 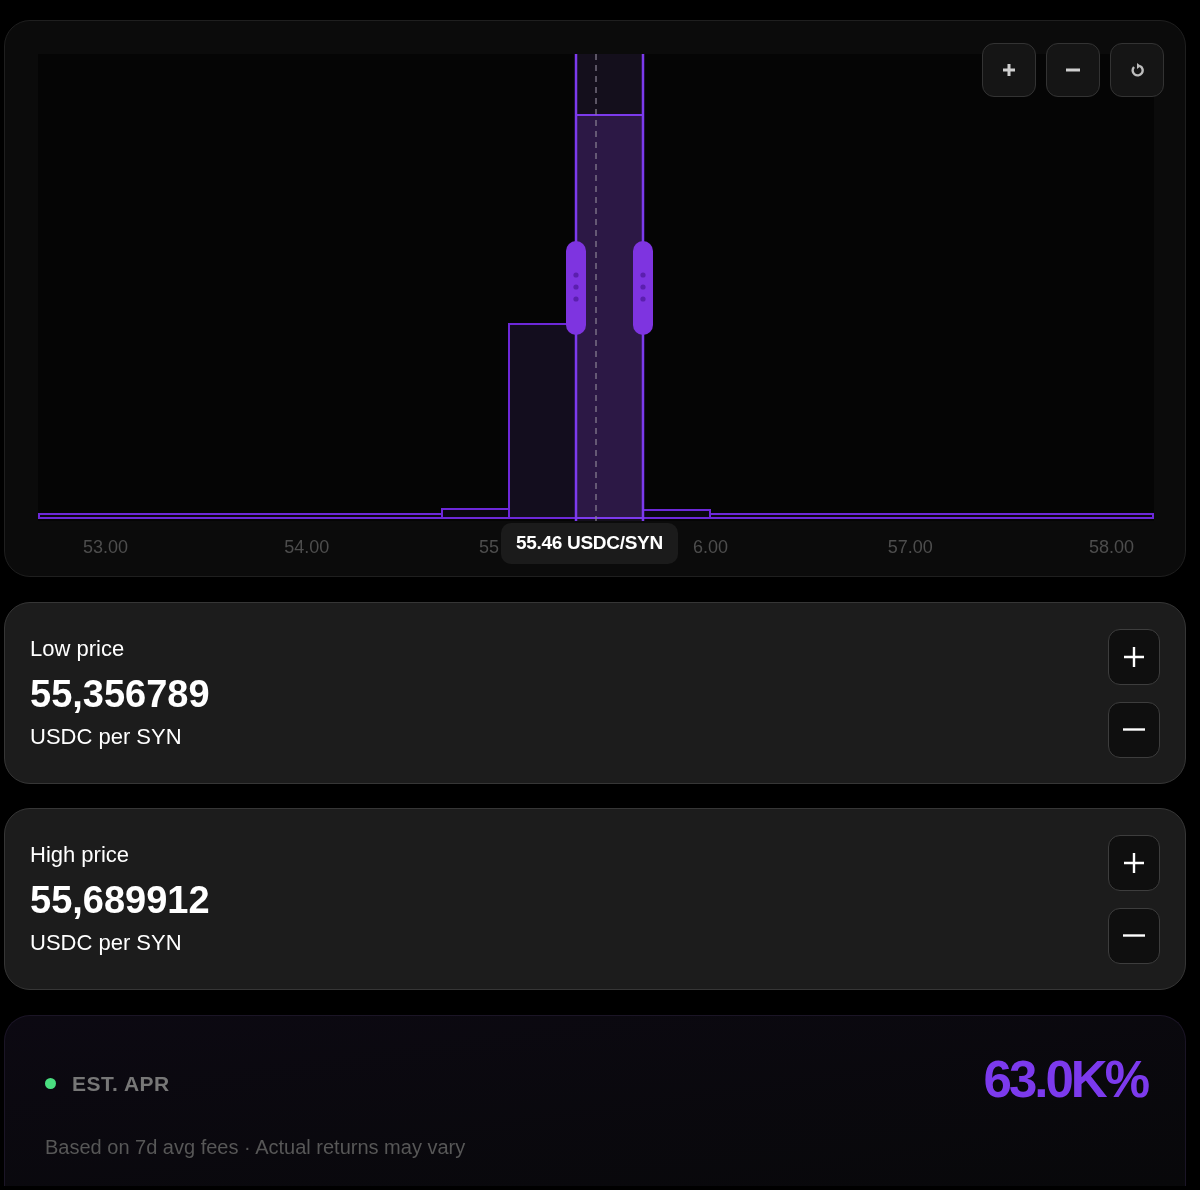 I want to click on apr-note: Based on 7d avg fees · Actual returns may vary, so click(x=255, y=1147).